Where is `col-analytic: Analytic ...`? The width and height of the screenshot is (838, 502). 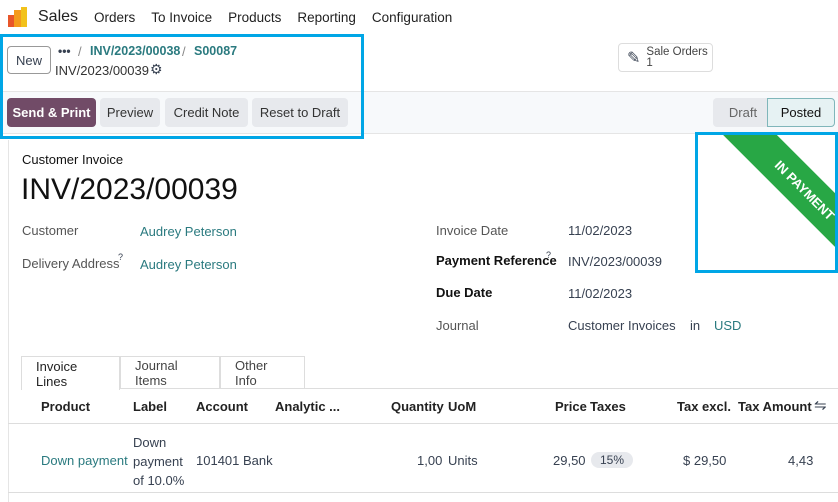
col-analytic: Analytic ... is located at coordinates (307, 406).